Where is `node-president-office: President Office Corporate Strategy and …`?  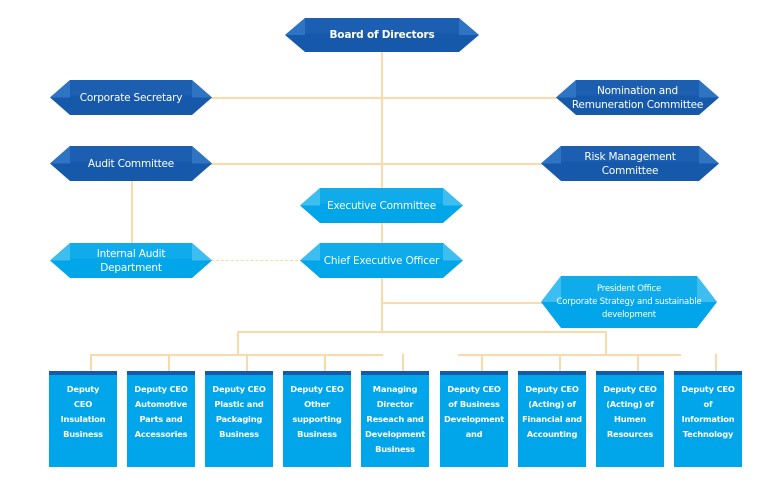
node-president-office: President Office Corporate Strategy and … is located at coordinates (629, 302).